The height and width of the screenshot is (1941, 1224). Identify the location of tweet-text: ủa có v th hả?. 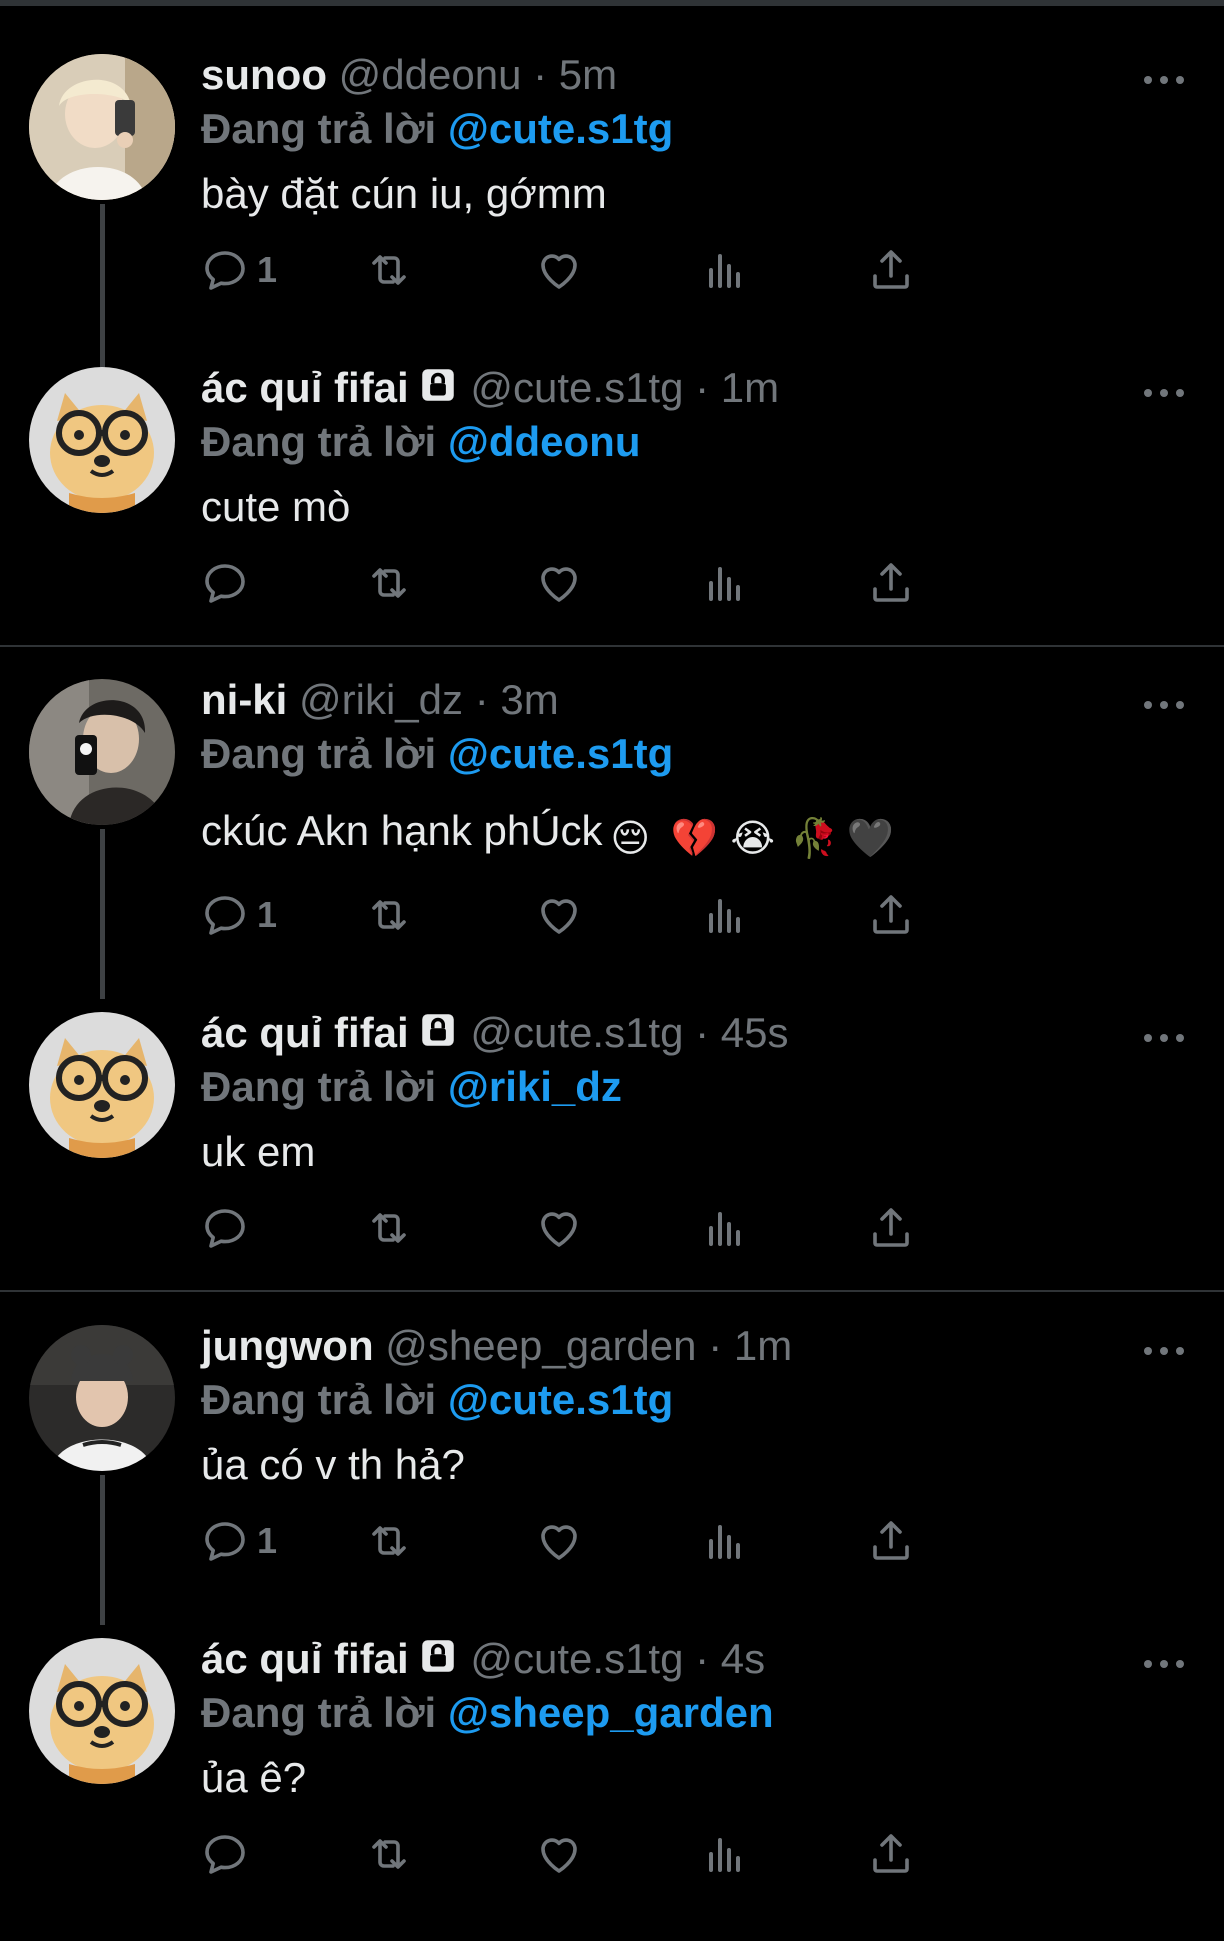
(333, 1464).